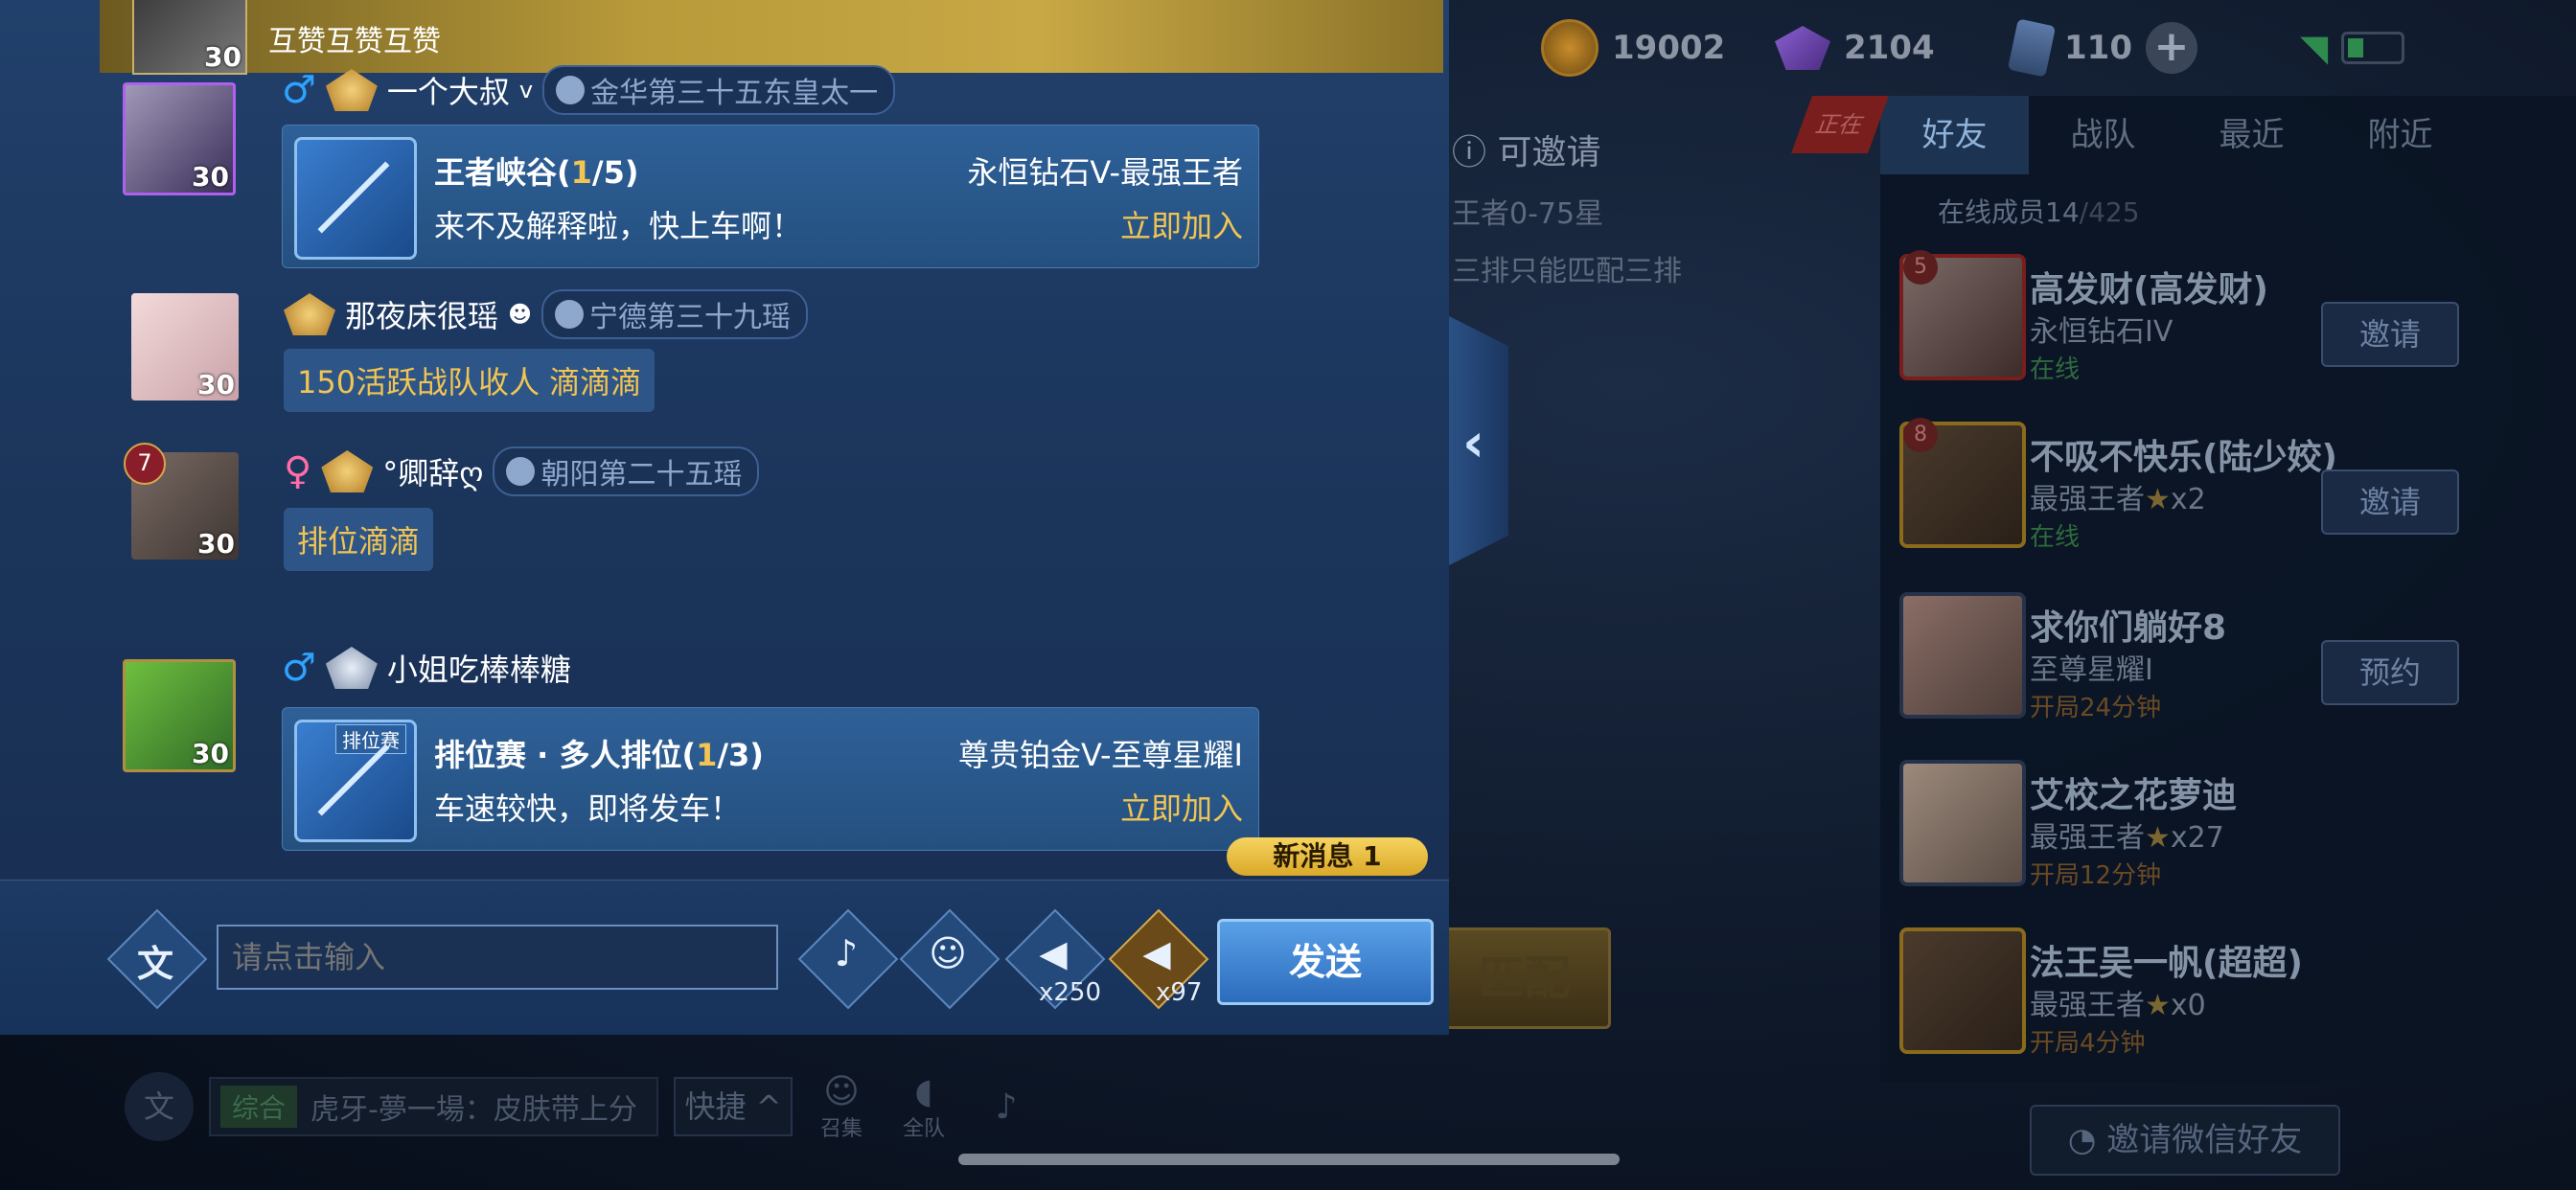 This screenshot has width=2576, height=1190. Describe the element at coordinates (841, 1091) in the screenshot. I see `summon-icon: ☺` at that location.